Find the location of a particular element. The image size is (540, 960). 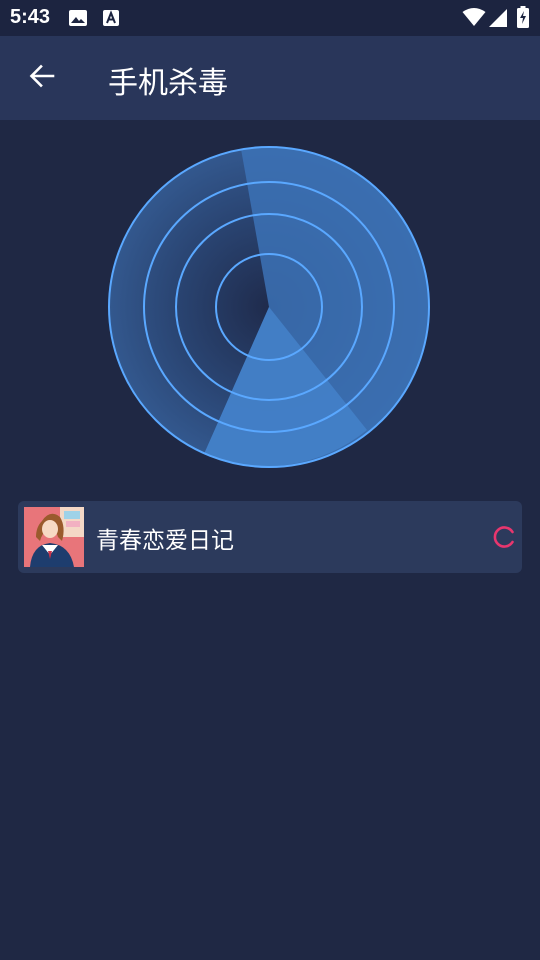

battery-charging-icon is located at coordinates (523, 19).